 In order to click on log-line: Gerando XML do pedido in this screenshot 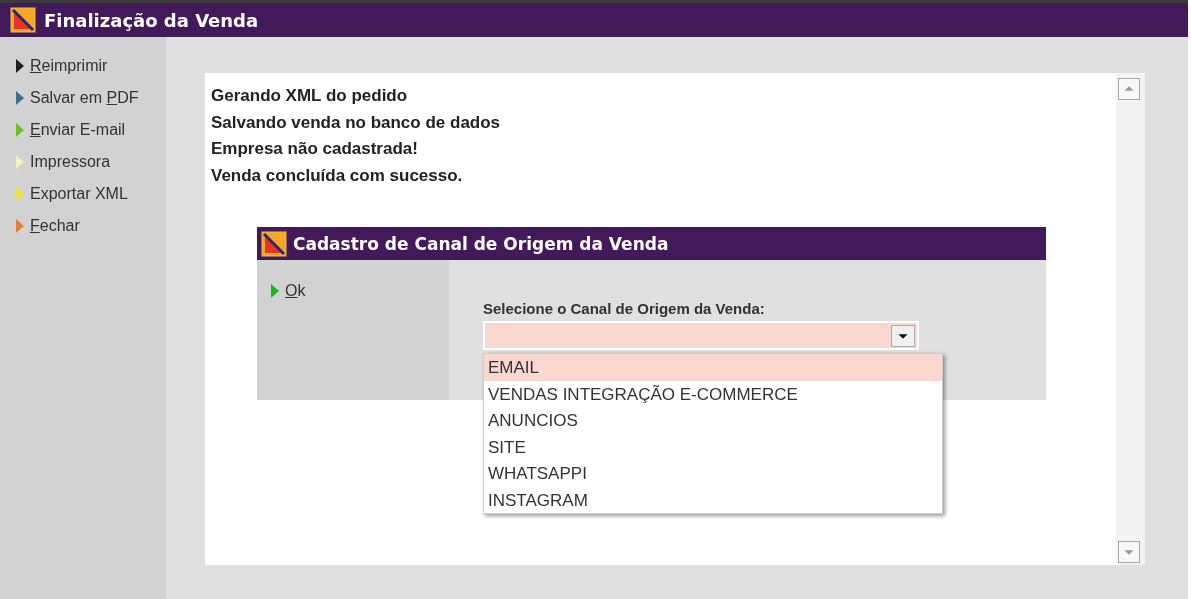, I will do `click(309, 96)`.